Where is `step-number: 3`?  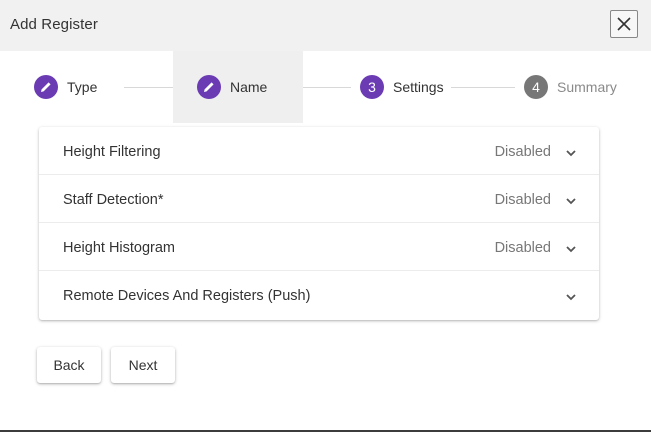 step-number: 3 is located at coordinates (372, 87).